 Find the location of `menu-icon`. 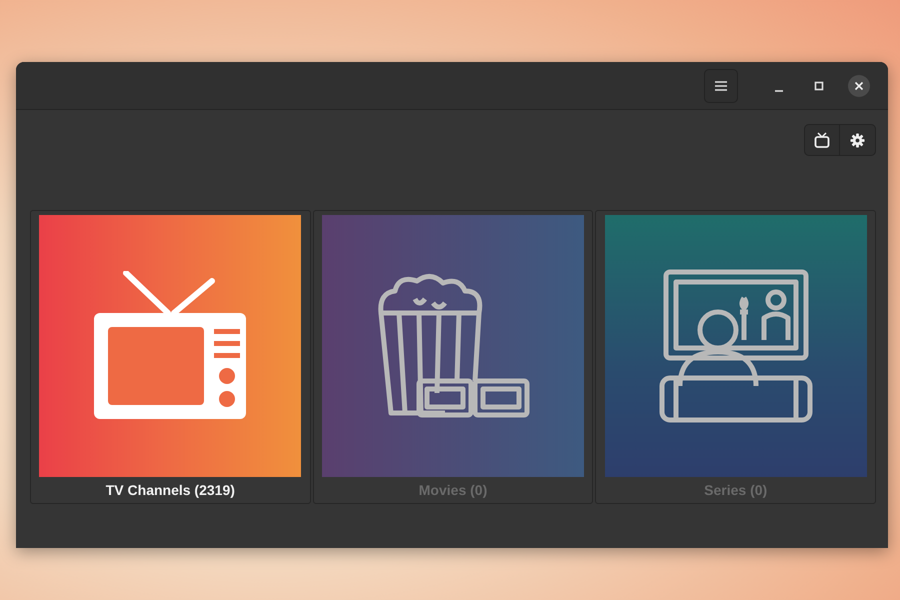

menu-icon is located at coordinates (721, 85).